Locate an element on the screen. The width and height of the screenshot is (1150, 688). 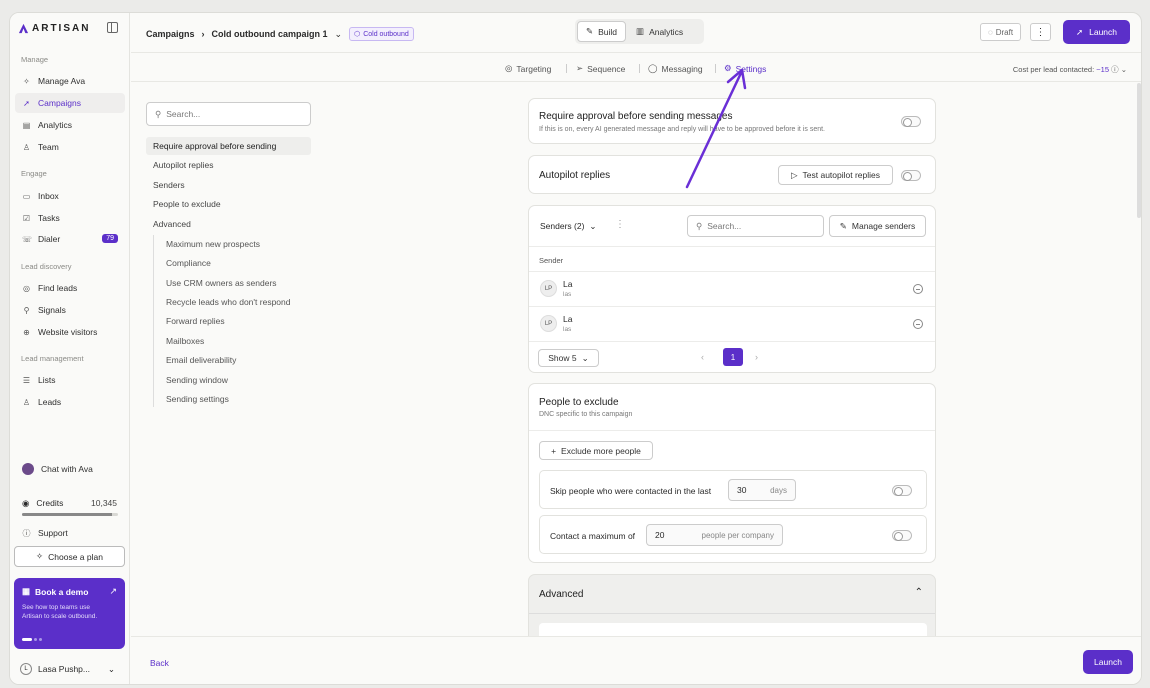
tab-build: ✎ Build is located at coordinates (602, 31).